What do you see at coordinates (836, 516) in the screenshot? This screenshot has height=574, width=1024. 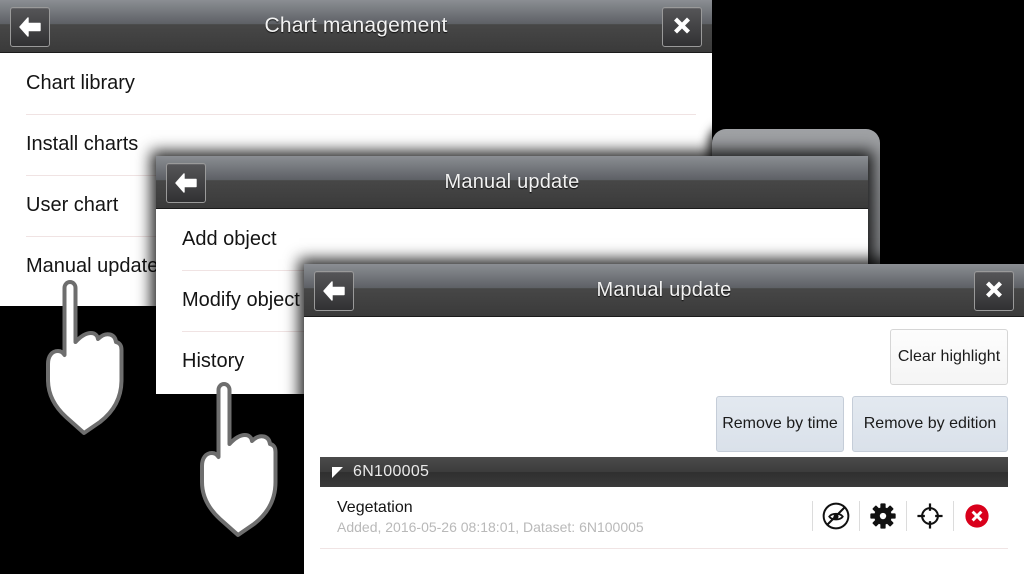 I see `hide-eye-icon` at bounding box center [836, 516].